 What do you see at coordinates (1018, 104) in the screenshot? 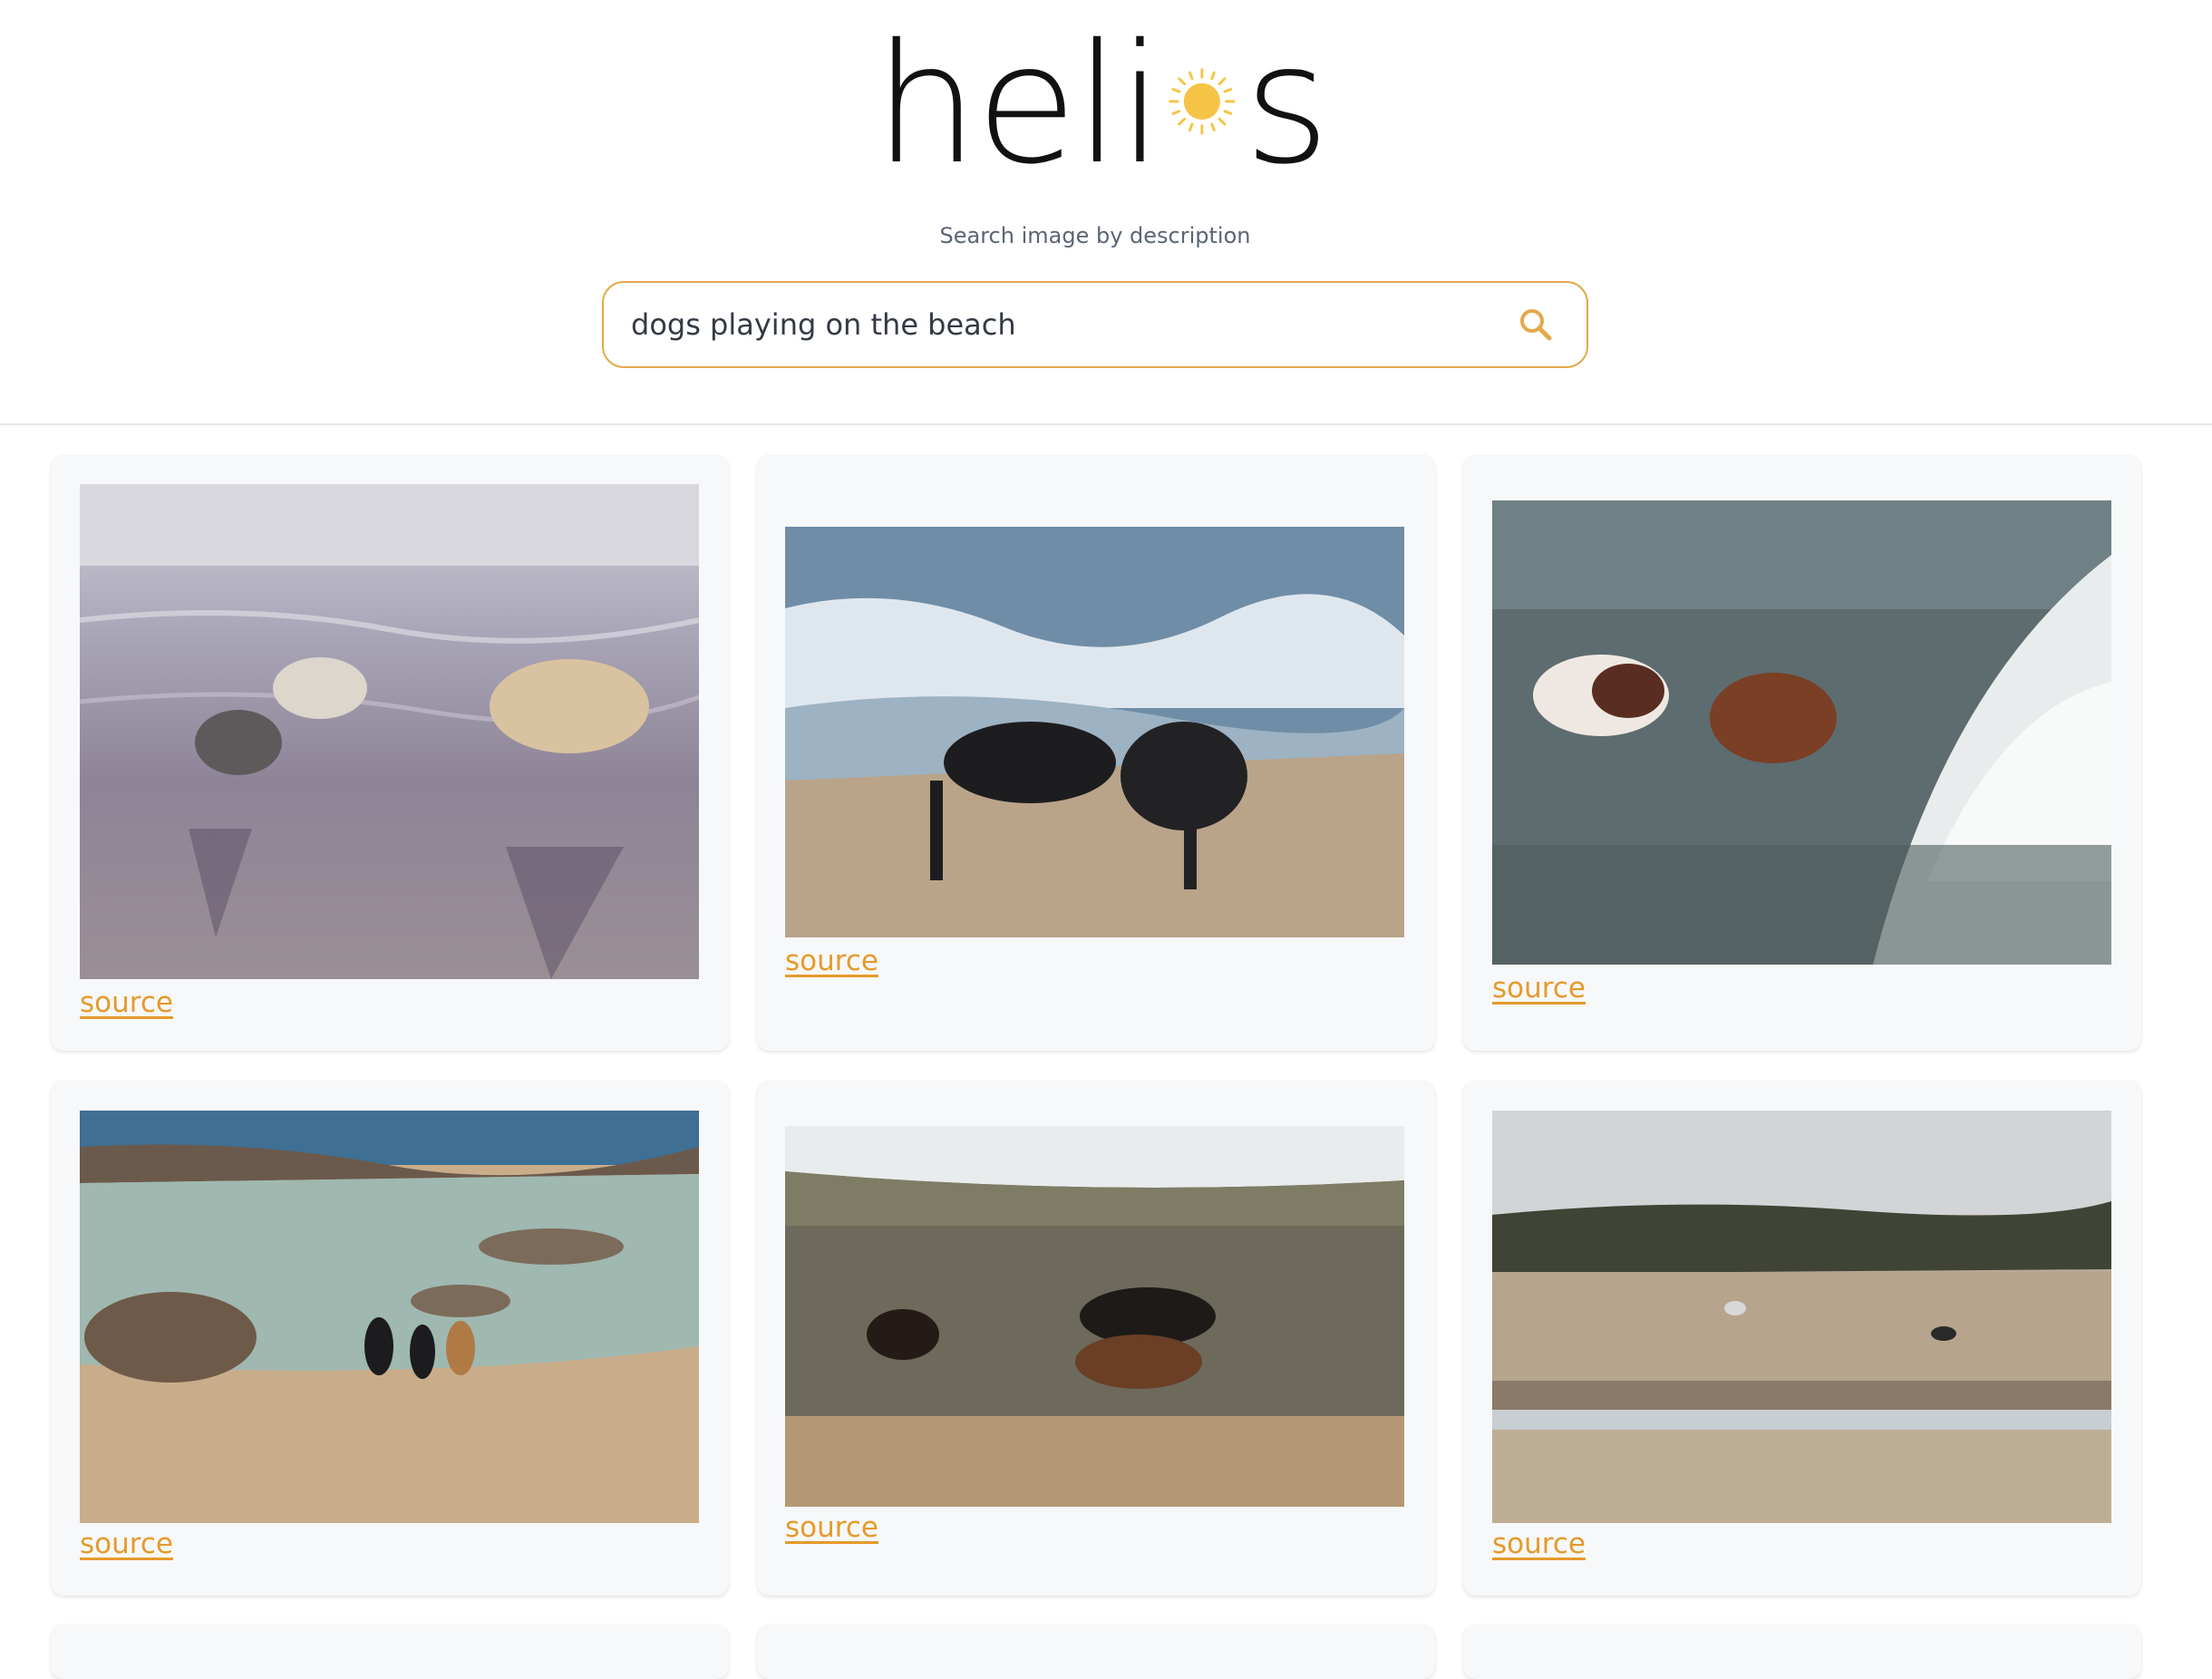
I see `logo-text-heli: heli` at bounding box center [1018, 104].